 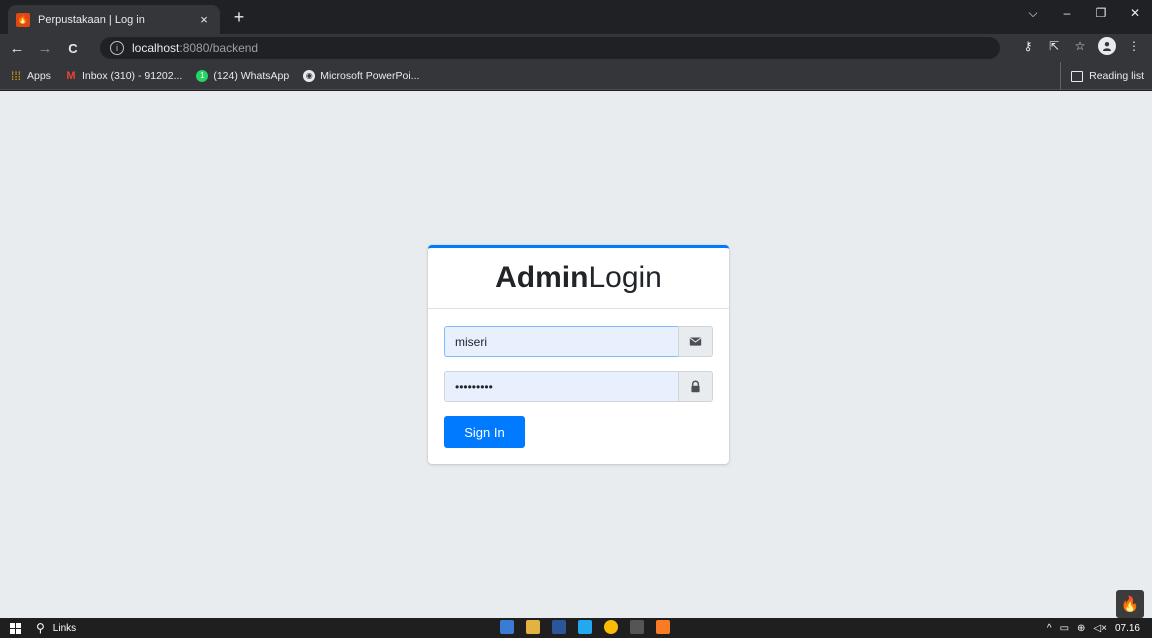 I want to click on back-button: ←, so click(x=17, y=48).